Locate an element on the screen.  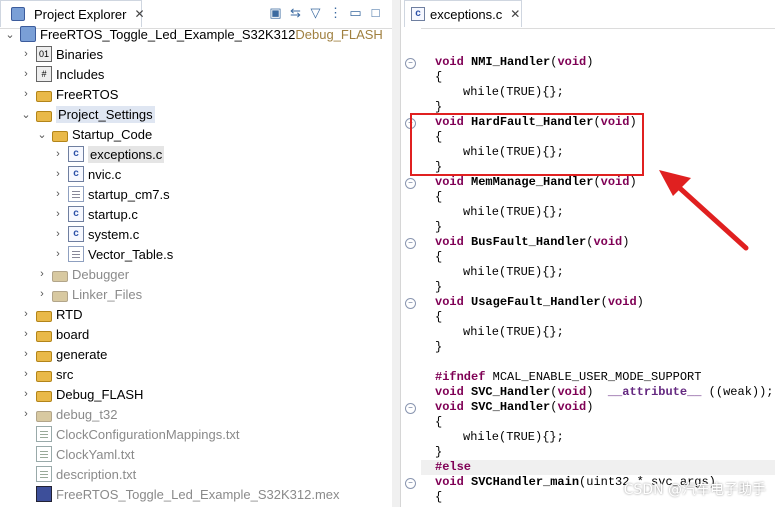
tree-item-rtd: › RTD is located at coordinates (51, 314).